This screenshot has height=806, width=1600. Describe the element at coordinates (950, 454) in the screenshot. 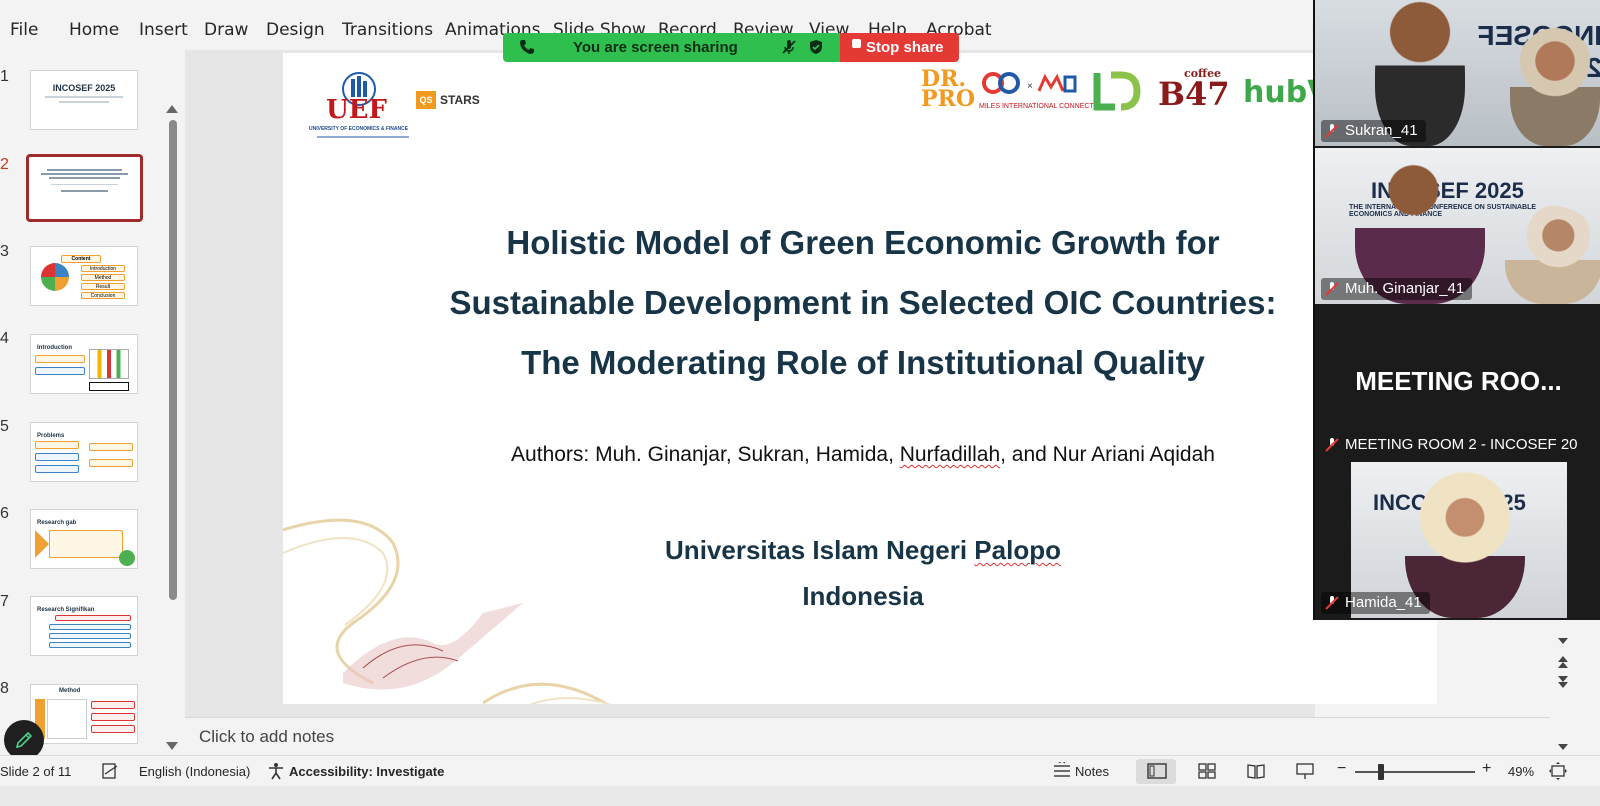

I see `authors-misspelled-name: Nurfadillah` at that location.